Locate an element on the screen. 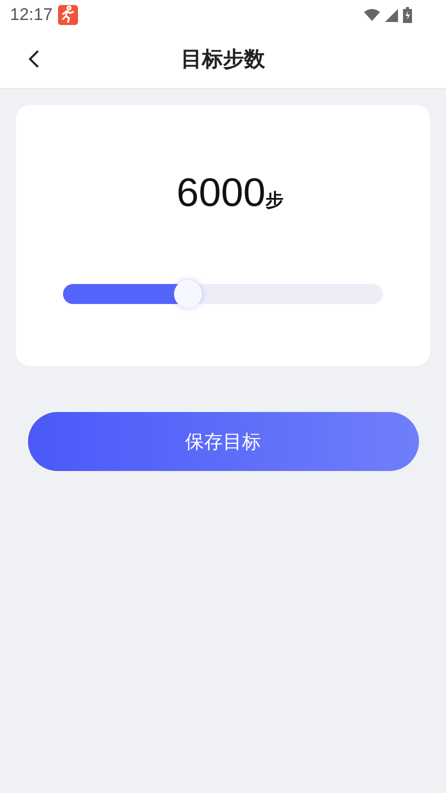 This screenshot has width=446, height=793. wifi-icon is located at coordinates (372, 15).